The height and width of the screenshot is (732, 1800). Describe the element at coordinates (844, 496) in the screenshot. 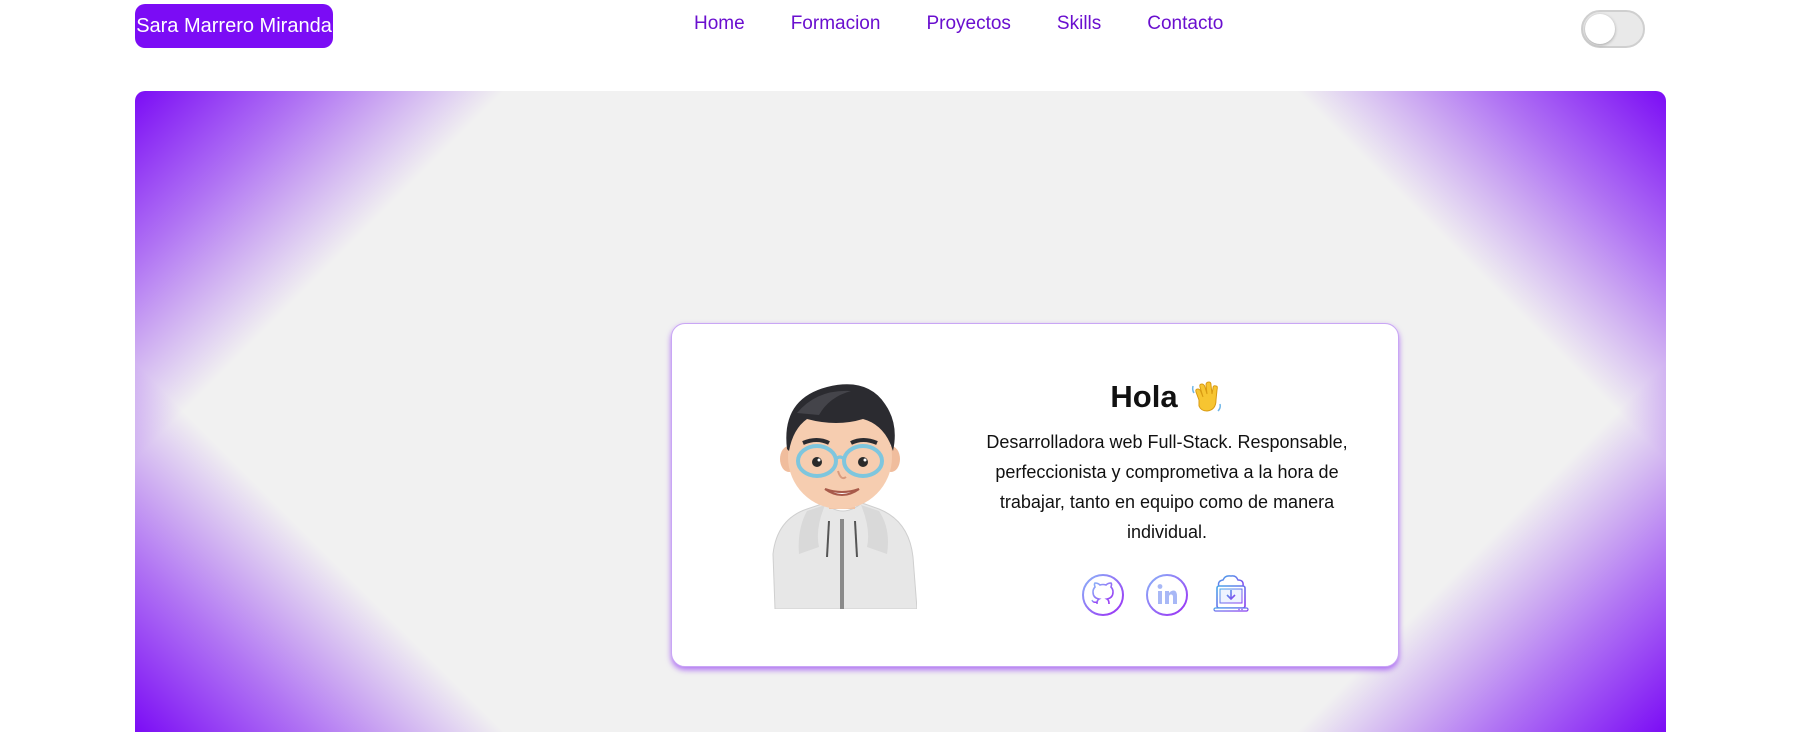

I see `avatar` at that location.